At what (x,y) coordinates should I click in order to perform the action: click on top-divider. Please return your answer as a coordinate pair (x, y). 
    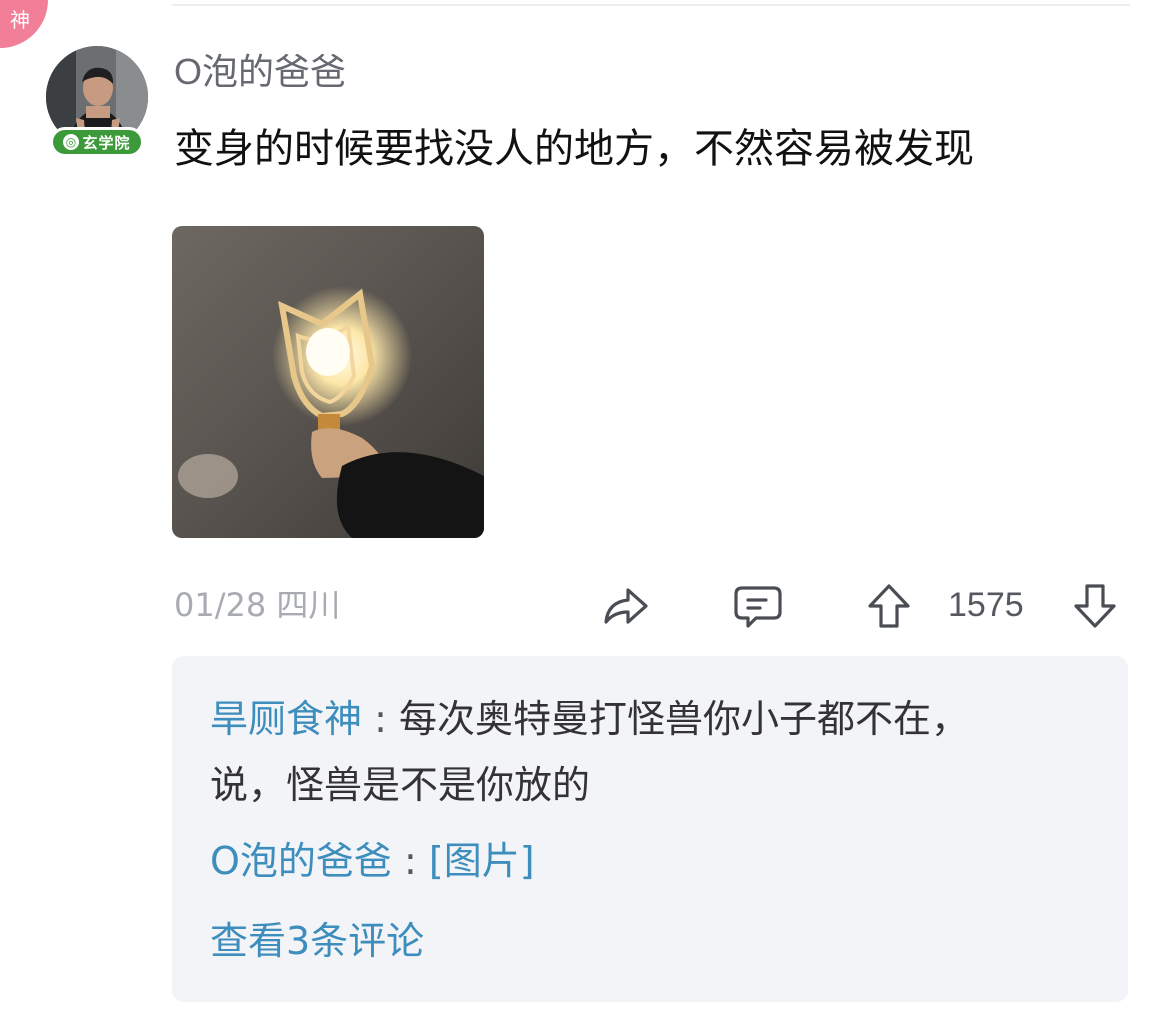
    Looking at the image, I should click on (651, 5).